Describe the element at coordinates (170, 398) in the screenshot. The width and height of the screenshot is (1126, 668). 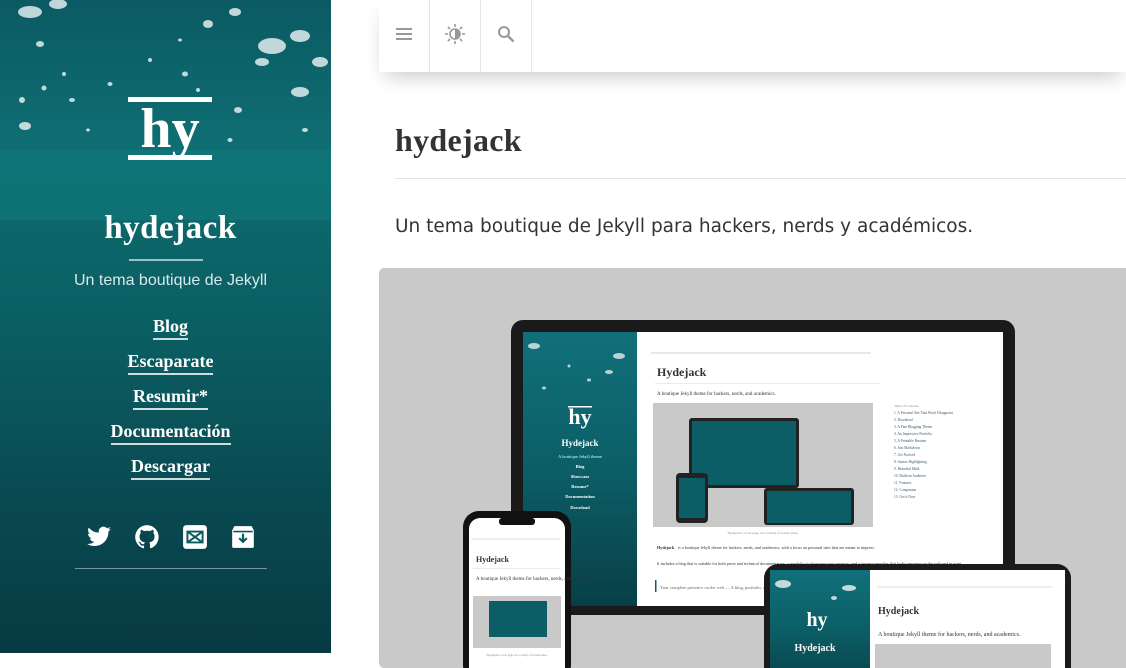
I see `nav-link-resume: Resumir*` at that location.